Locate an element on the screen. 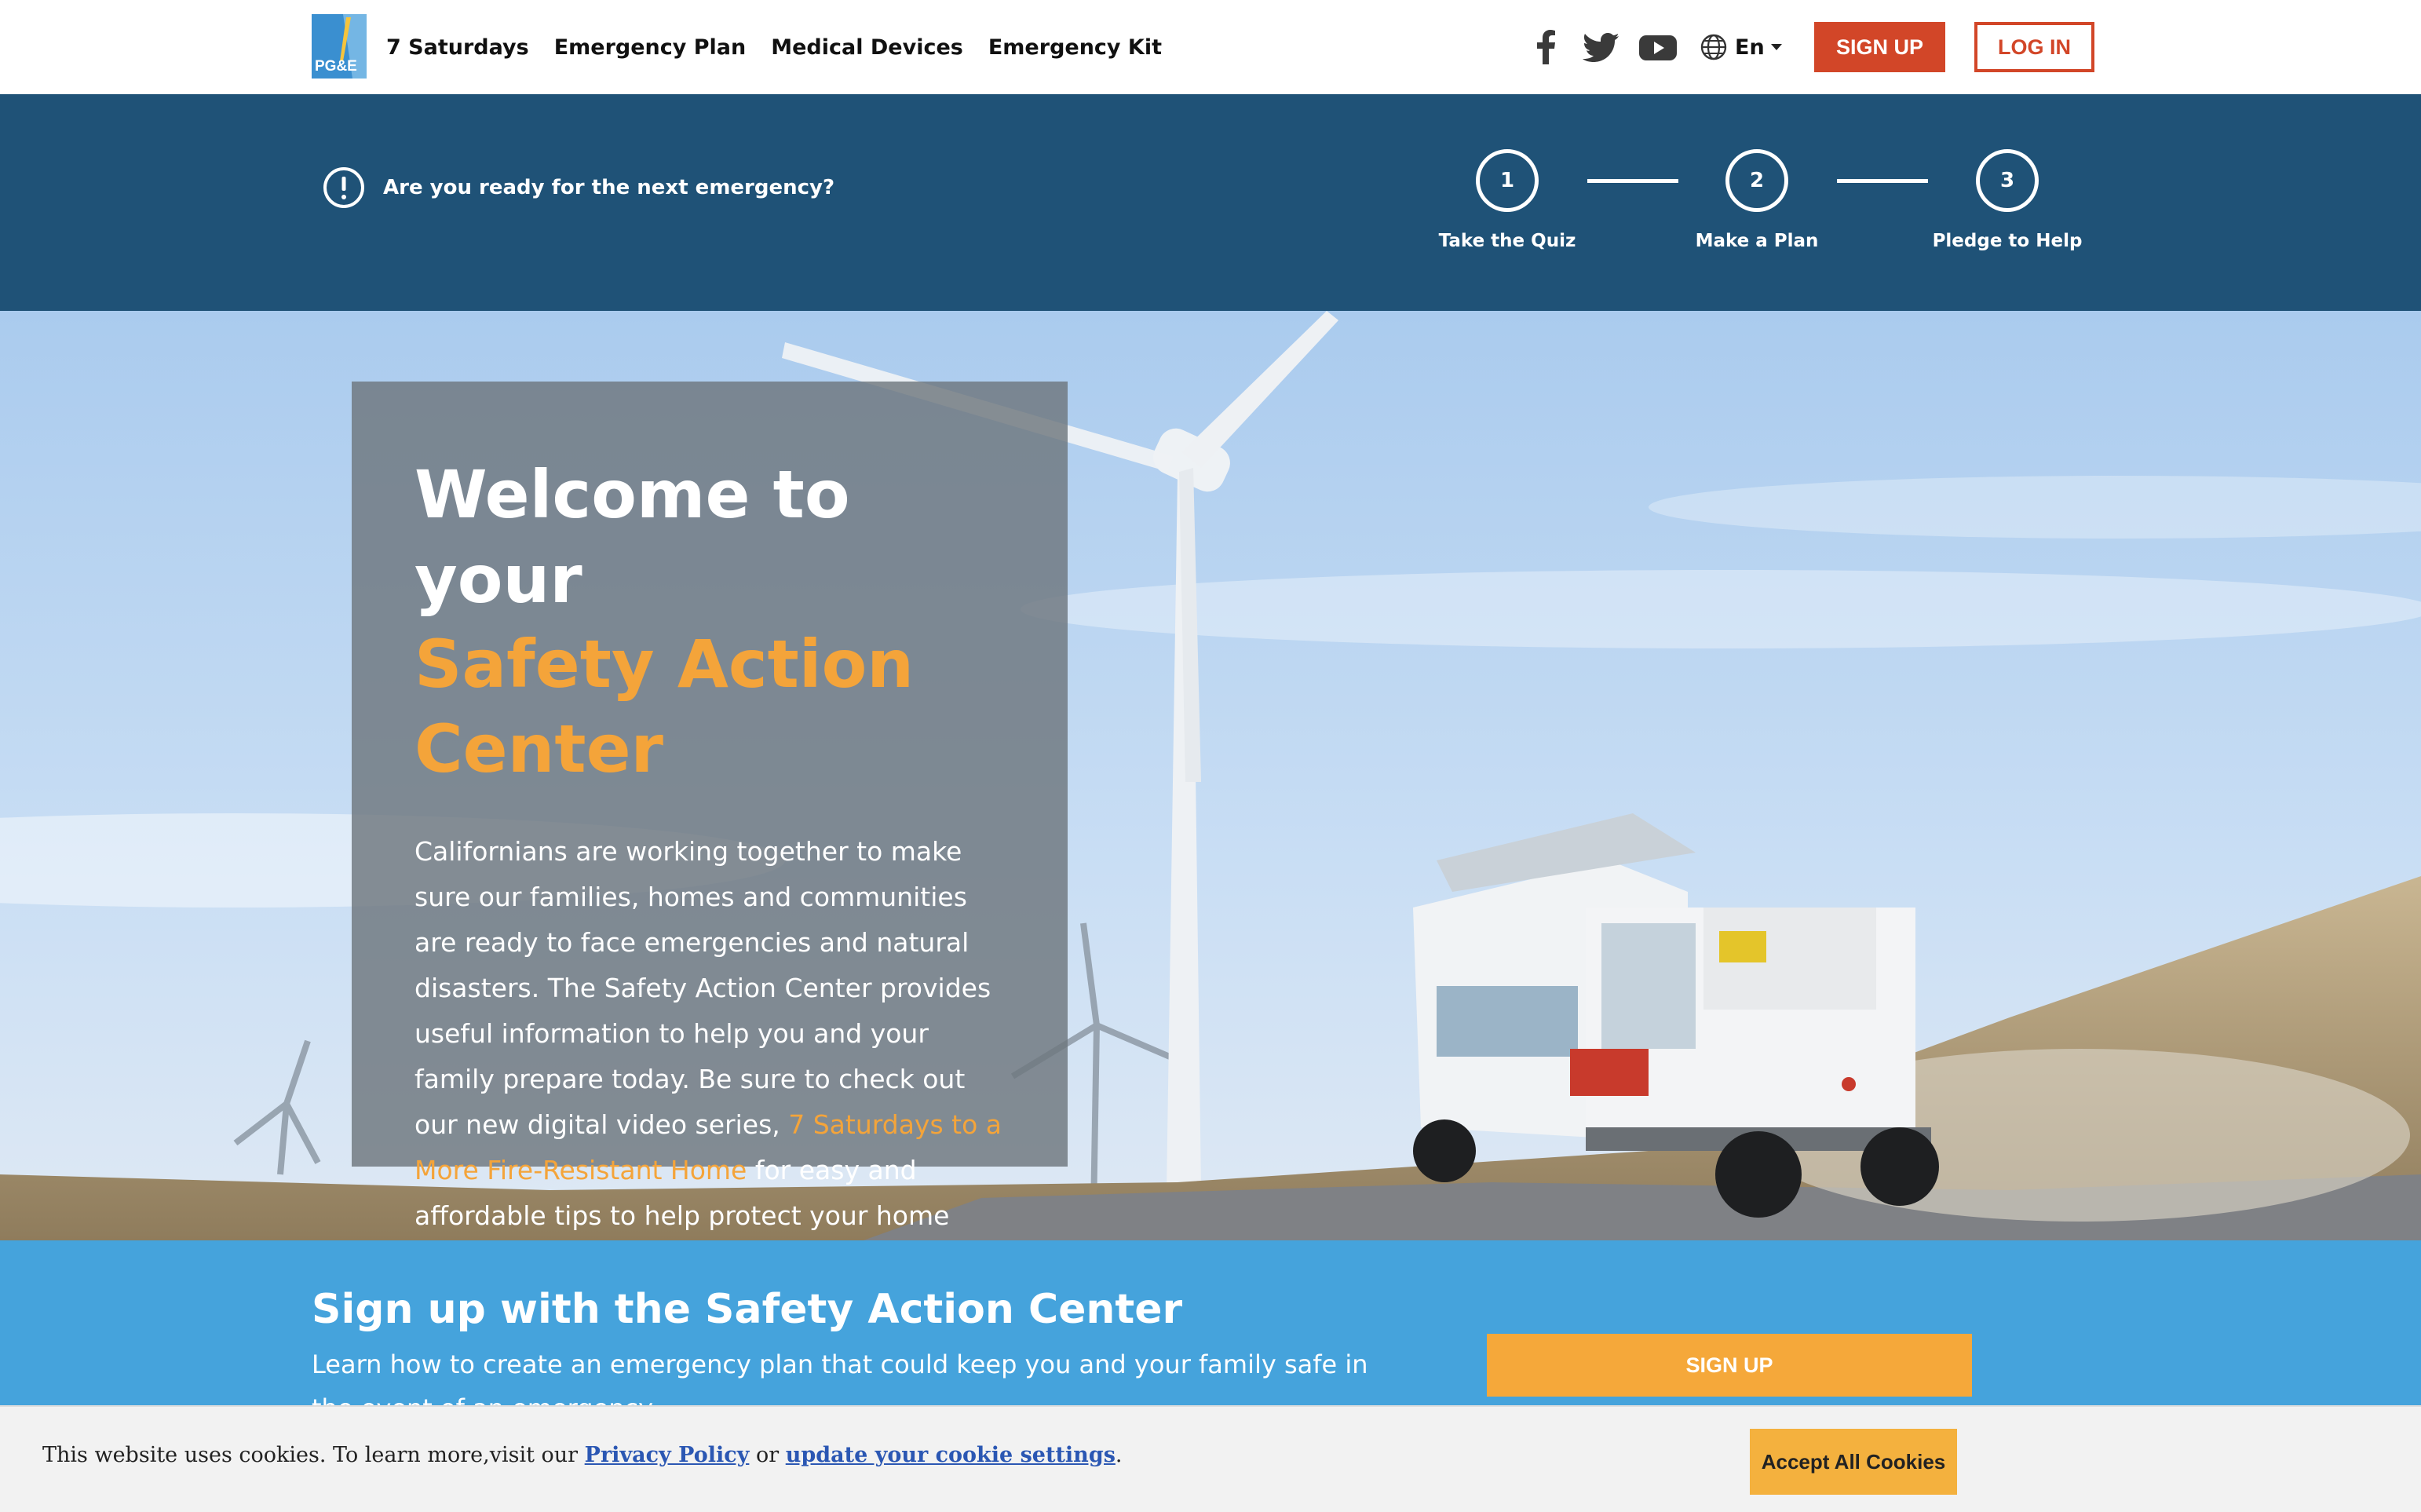 This screenshot has width=2421, height=1512. cookie-text-end: . is located at coordinates (1119, 1455).